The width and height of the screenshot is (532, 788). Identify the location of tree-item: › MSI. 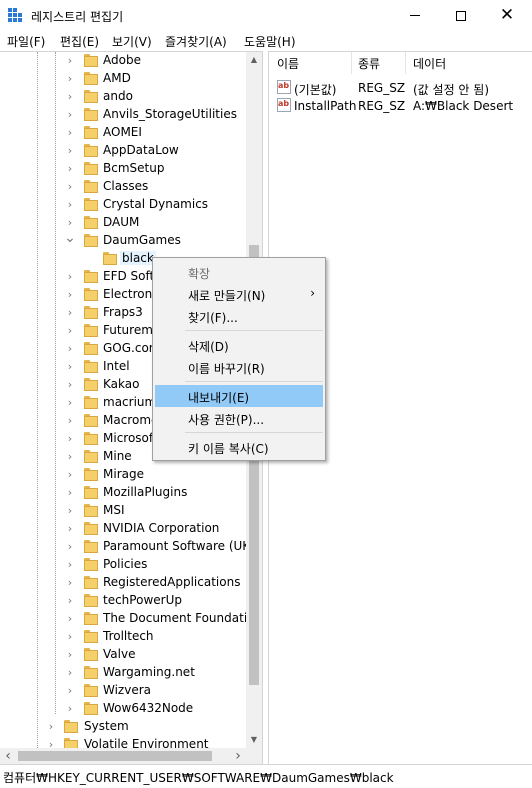
(123, 511).